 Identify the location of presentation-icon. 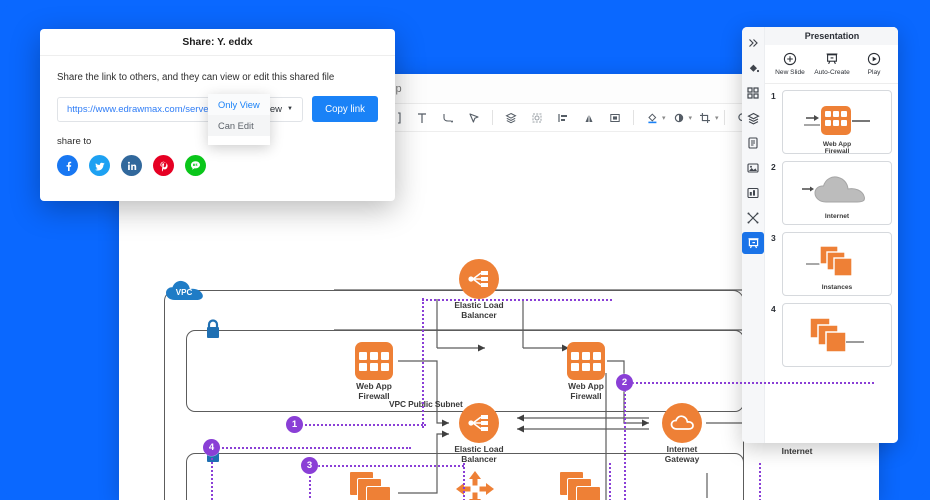
(753, 243).